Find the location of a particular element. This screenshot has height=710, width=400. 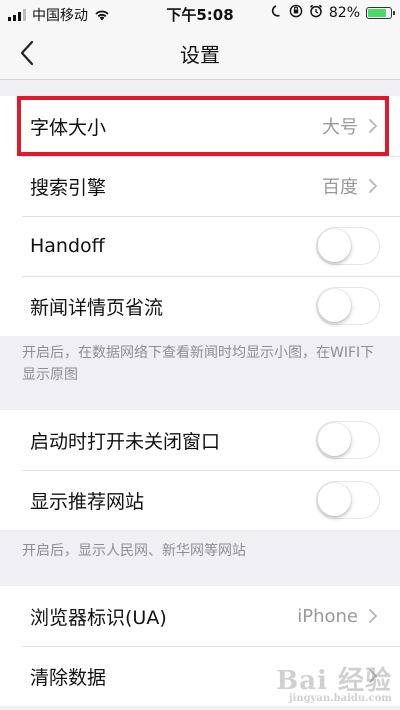

watermark-text: Bai 经验 is located at coordinates (334, 681).